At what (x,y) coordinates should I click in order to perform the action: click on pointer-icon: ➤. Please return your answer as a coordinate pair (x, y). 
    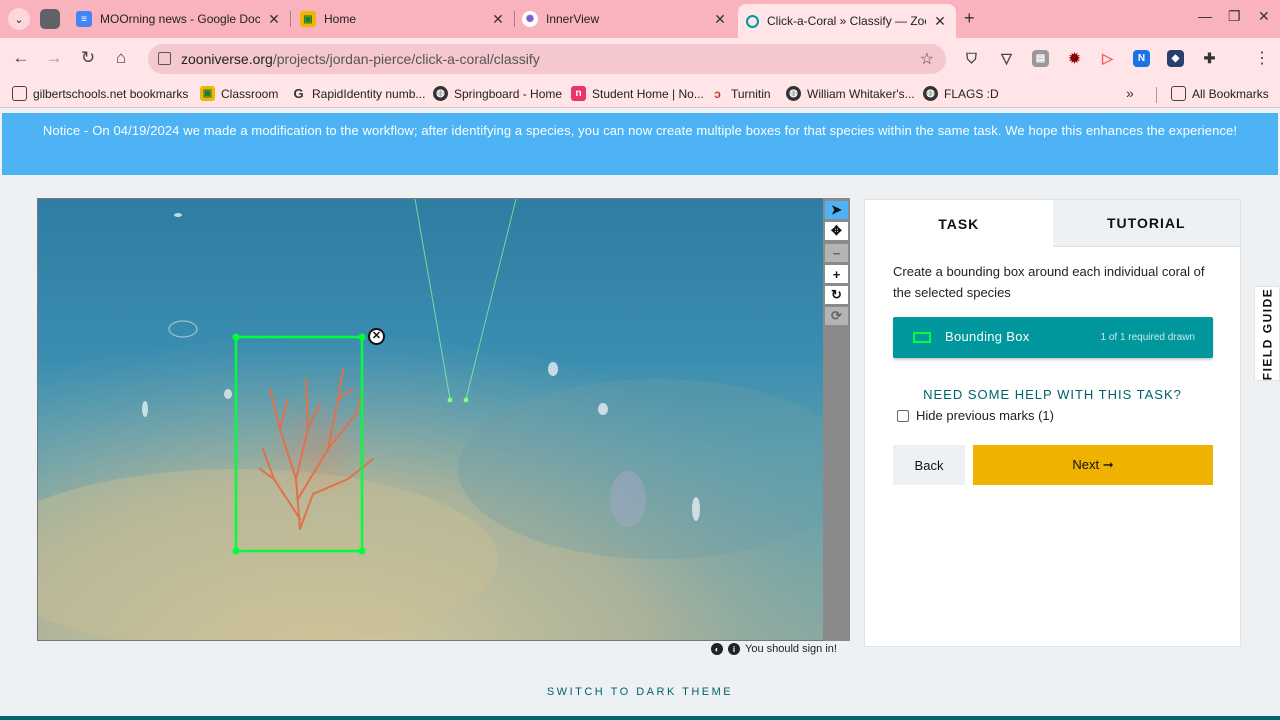
    Looking at the image, I should click on (836, 210).